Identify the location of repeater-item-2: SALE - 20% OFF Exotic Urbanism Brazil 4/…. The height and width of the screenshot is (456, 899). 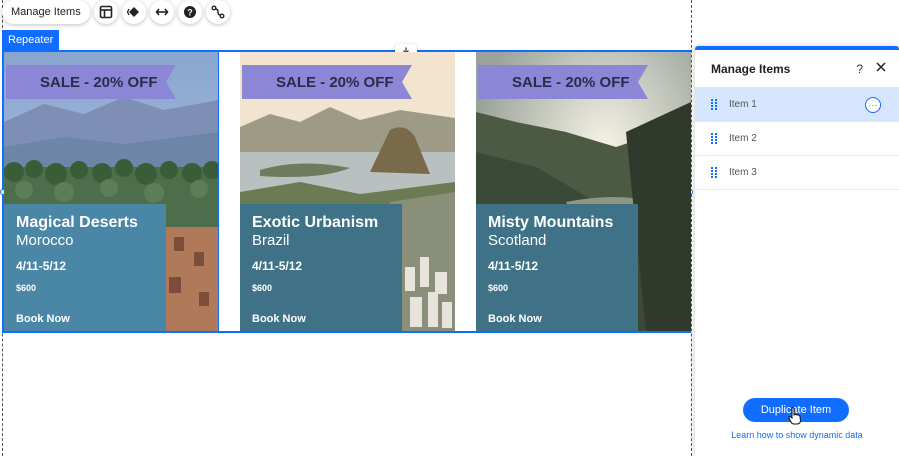
(347, 191).